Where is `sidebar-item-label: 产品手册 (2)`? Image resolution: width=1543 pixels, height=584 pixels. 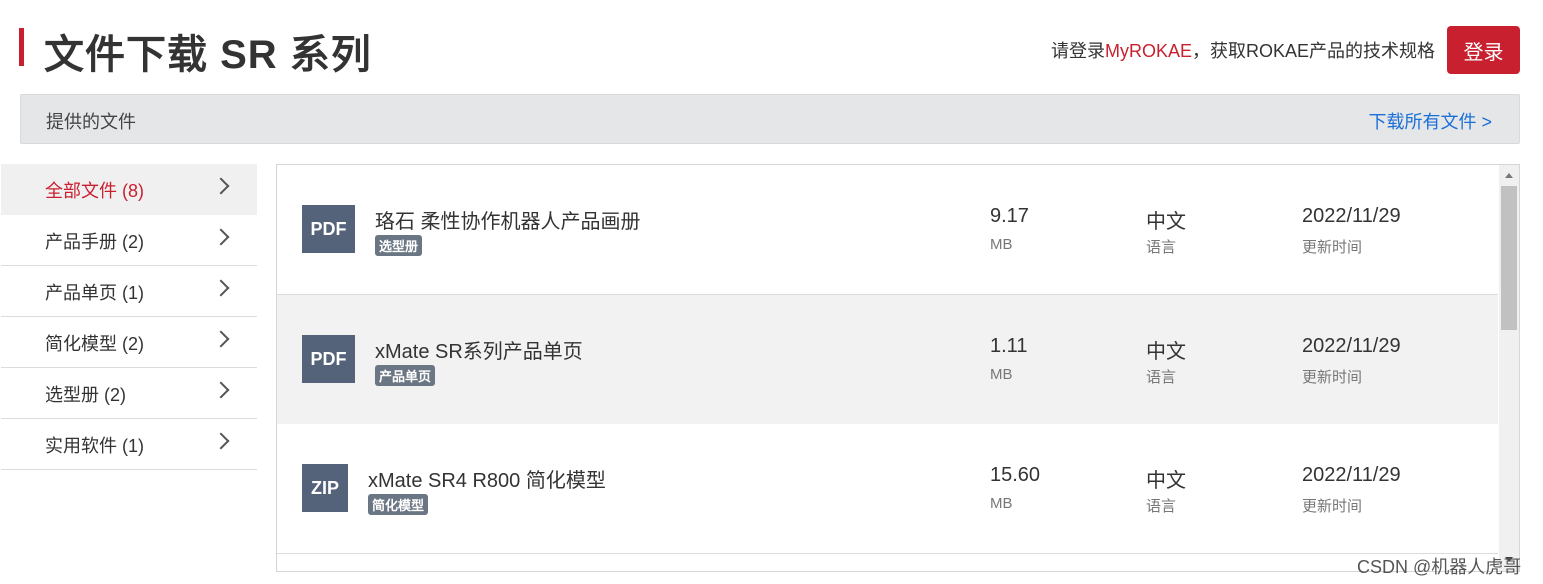 sidebar-item-label: 产品手册 (2) is located at coordinates (94, 242).